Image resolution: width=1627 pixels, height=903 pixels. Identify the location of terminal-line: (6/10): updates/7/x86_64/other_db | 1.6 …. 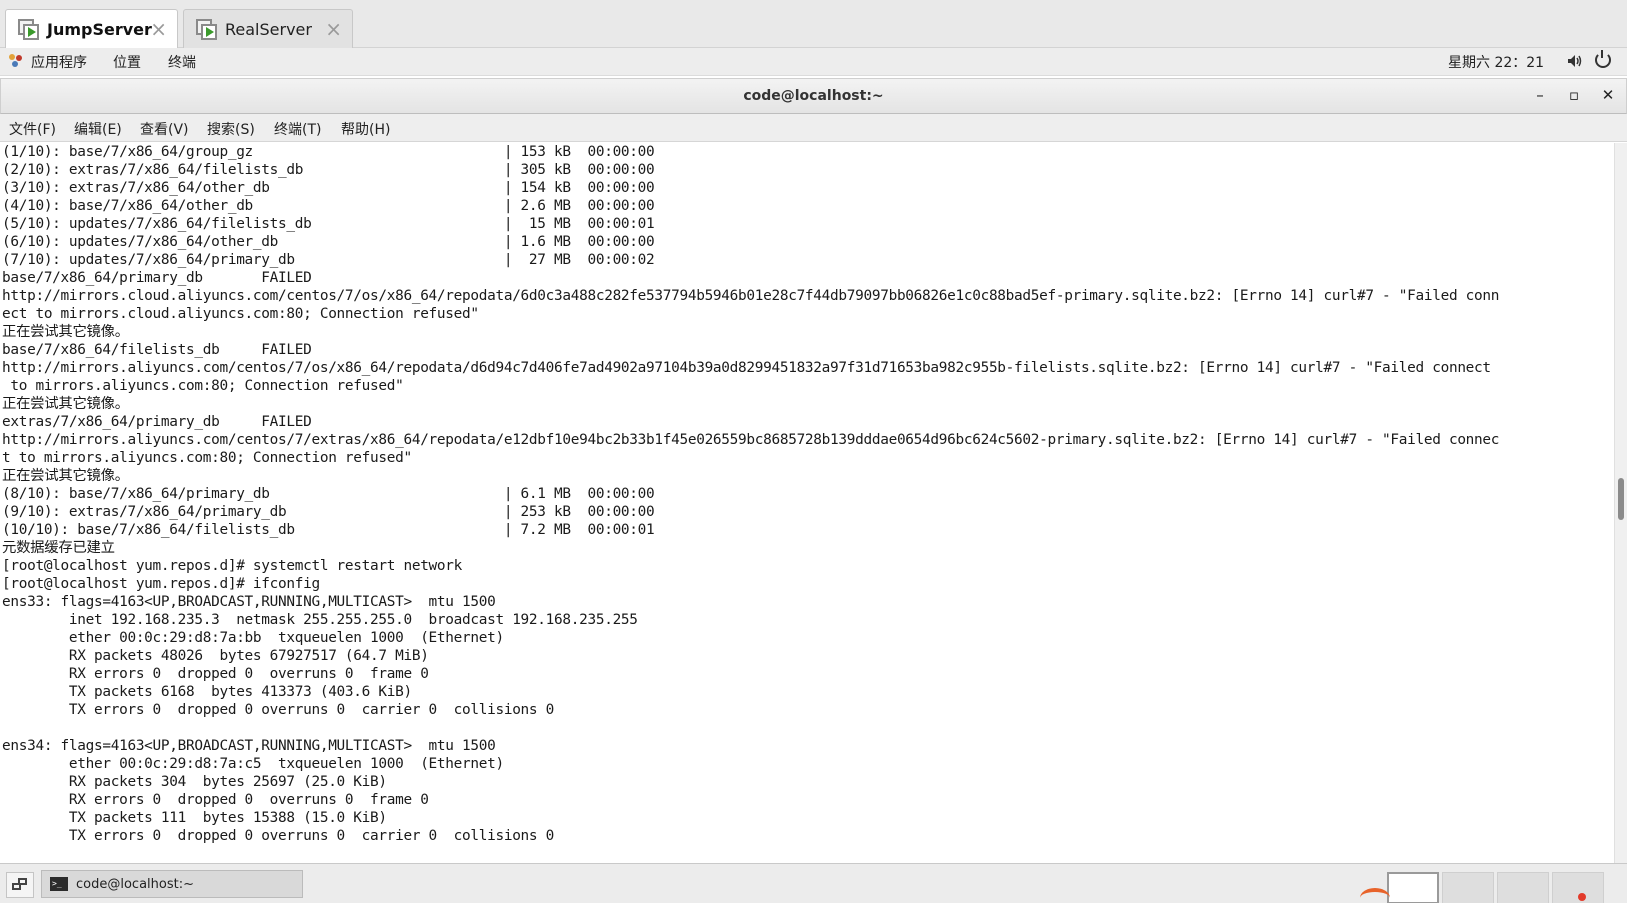
(328, 242).